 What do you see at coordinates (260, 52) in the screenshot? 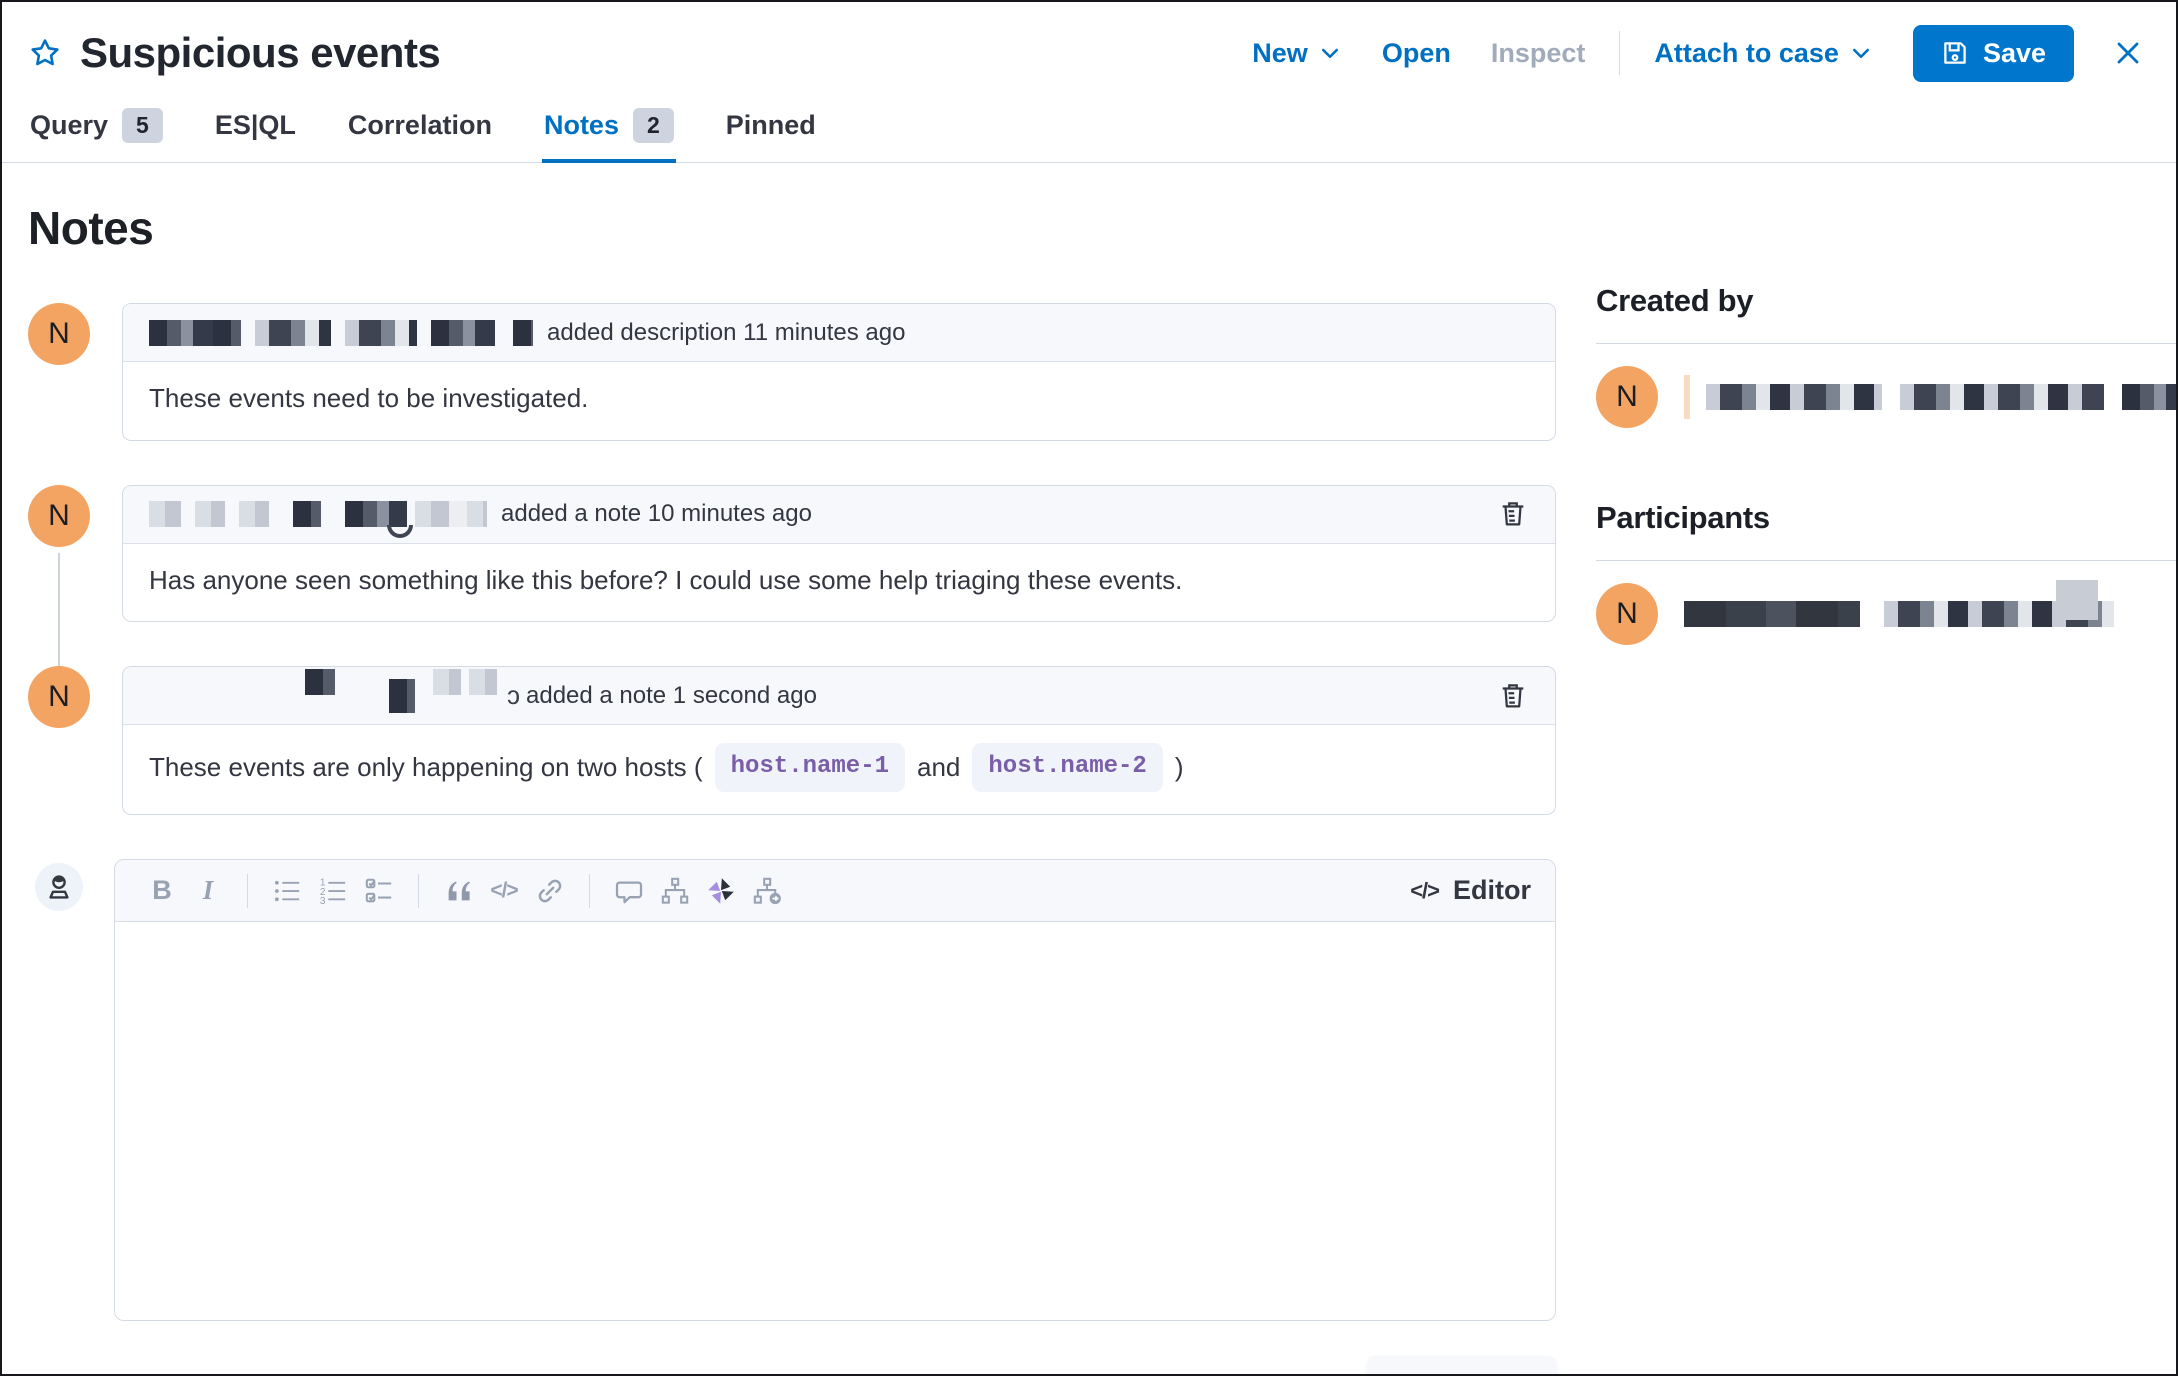
I see `page-title: Suspicious events` at bounding box center [260, 52].